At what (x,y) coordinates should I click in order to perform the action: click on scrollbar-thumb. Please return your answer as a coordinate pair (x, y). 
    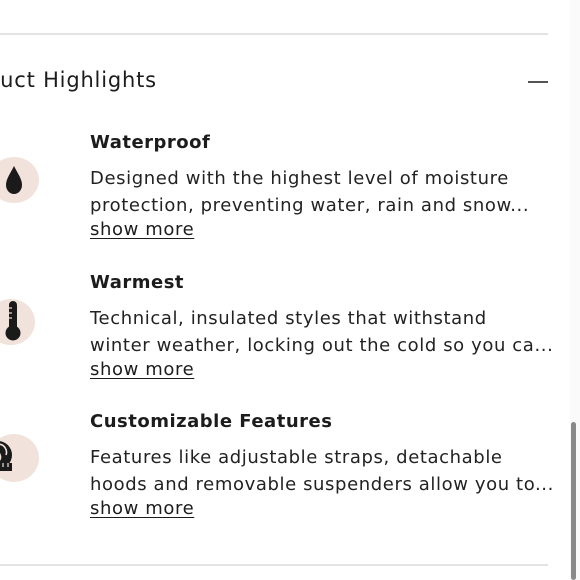
    Looking at the image, I should click on (573, 501).